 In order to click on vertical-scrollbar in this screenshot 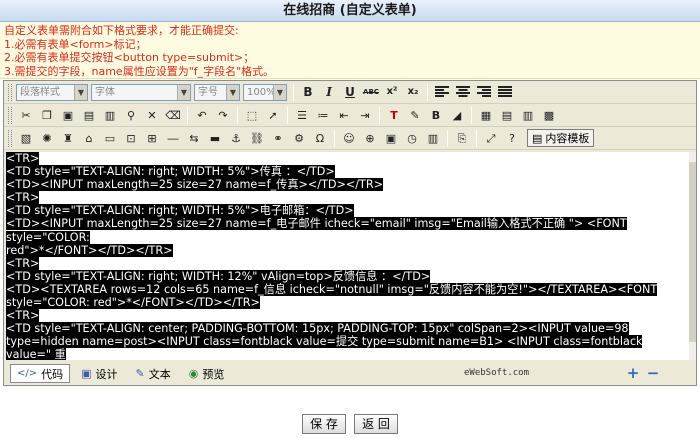, I will do `click(692, 256)`.